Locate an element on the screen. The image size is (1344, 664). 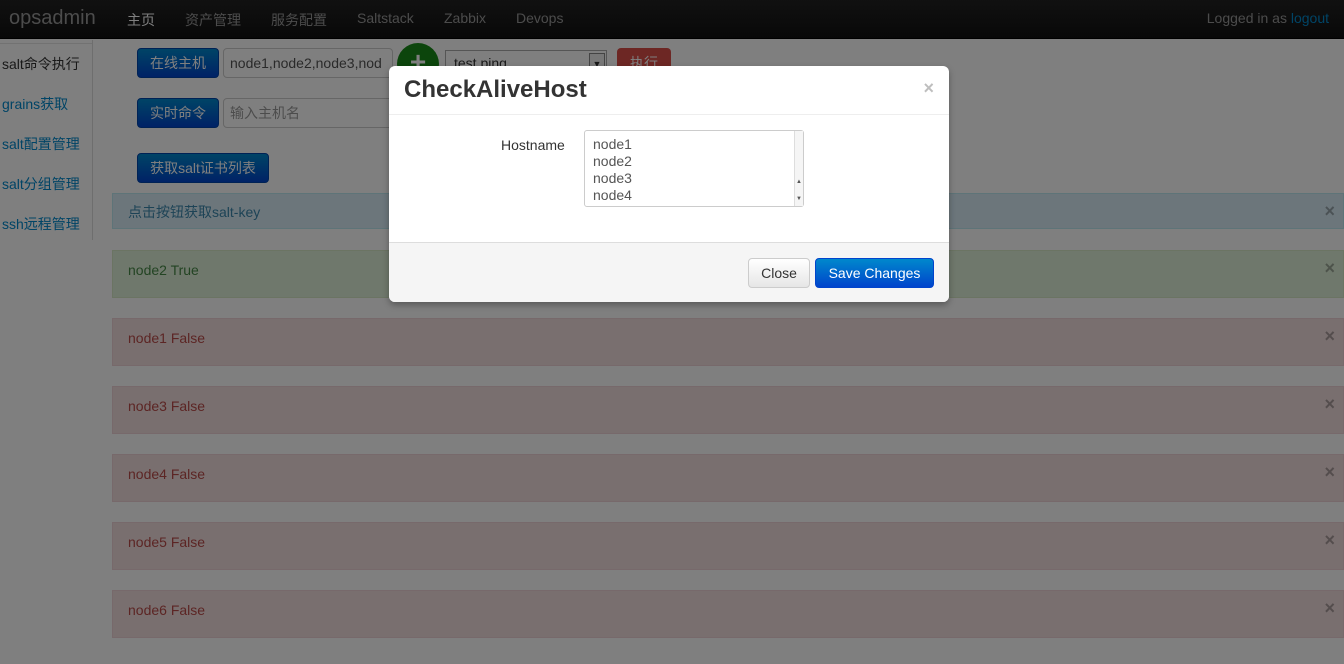
save-changes-button: Save Changes is located at coordinates (874, 273).